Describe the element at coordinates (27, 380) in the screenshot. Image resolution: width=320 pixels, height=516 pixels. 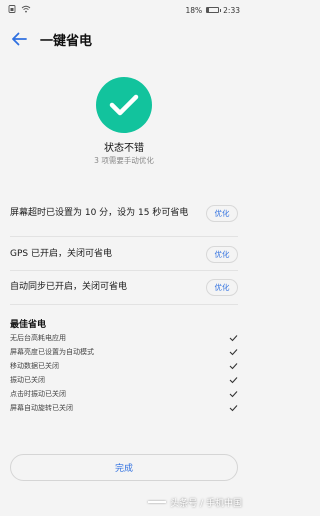
I see `list-item-label: 振动已关闭` at that location.